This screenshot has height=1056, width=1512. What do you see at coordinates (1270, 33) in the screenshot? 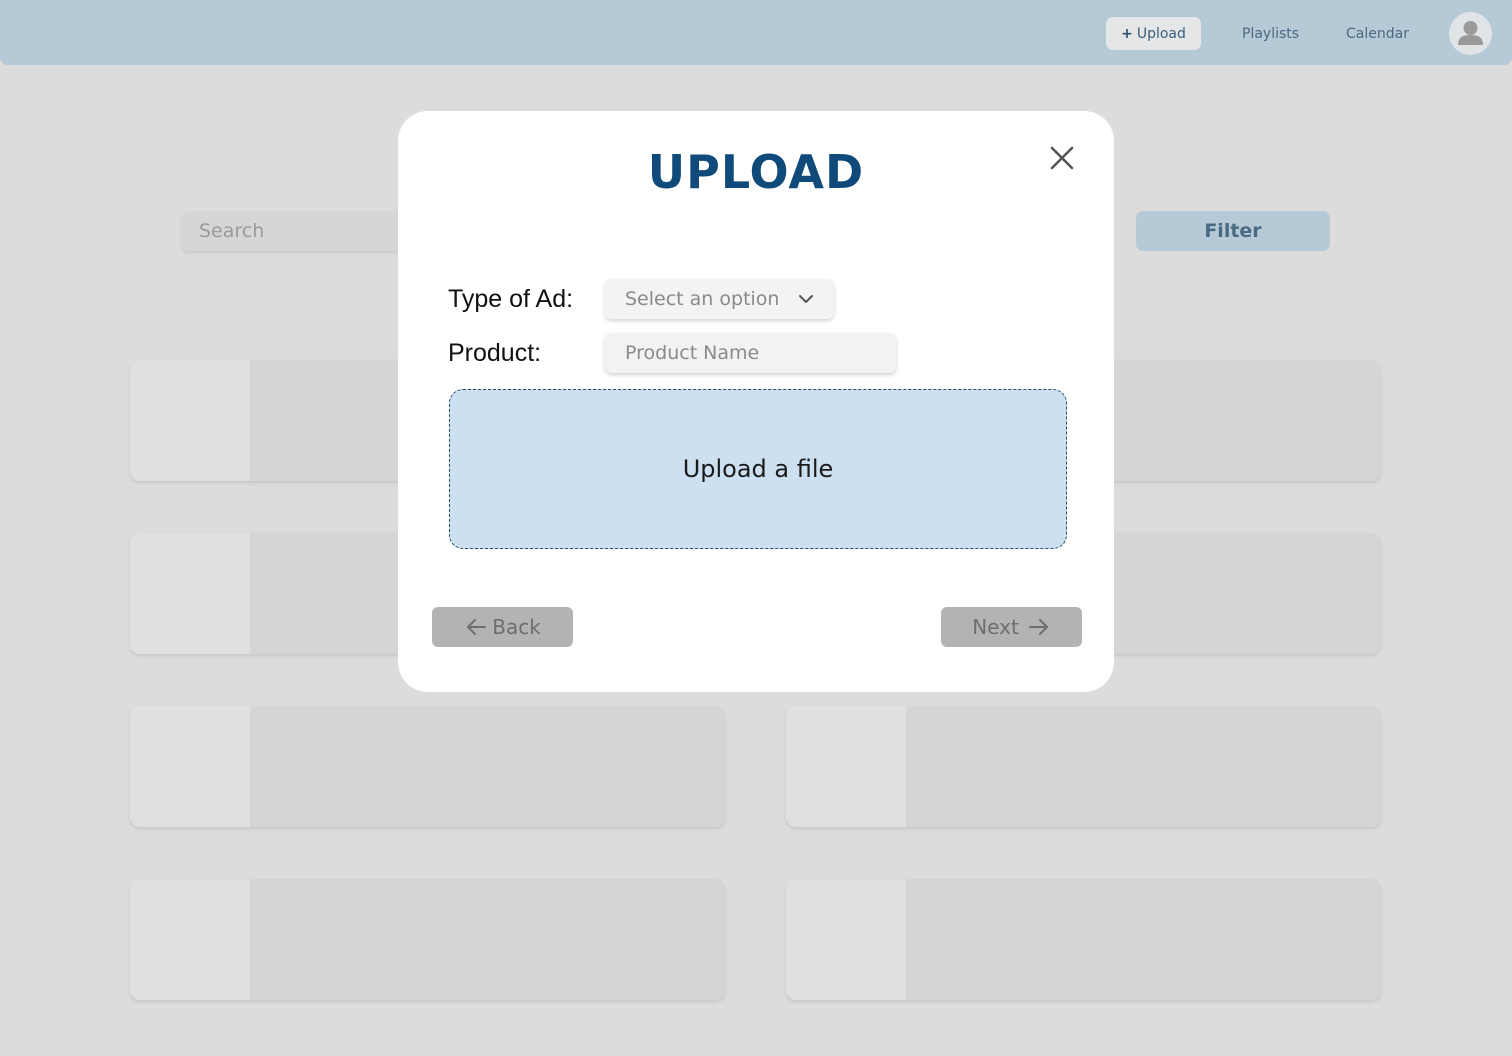
I see `nav-link-playlists: Playlists` at bounding box center [1270, 33].